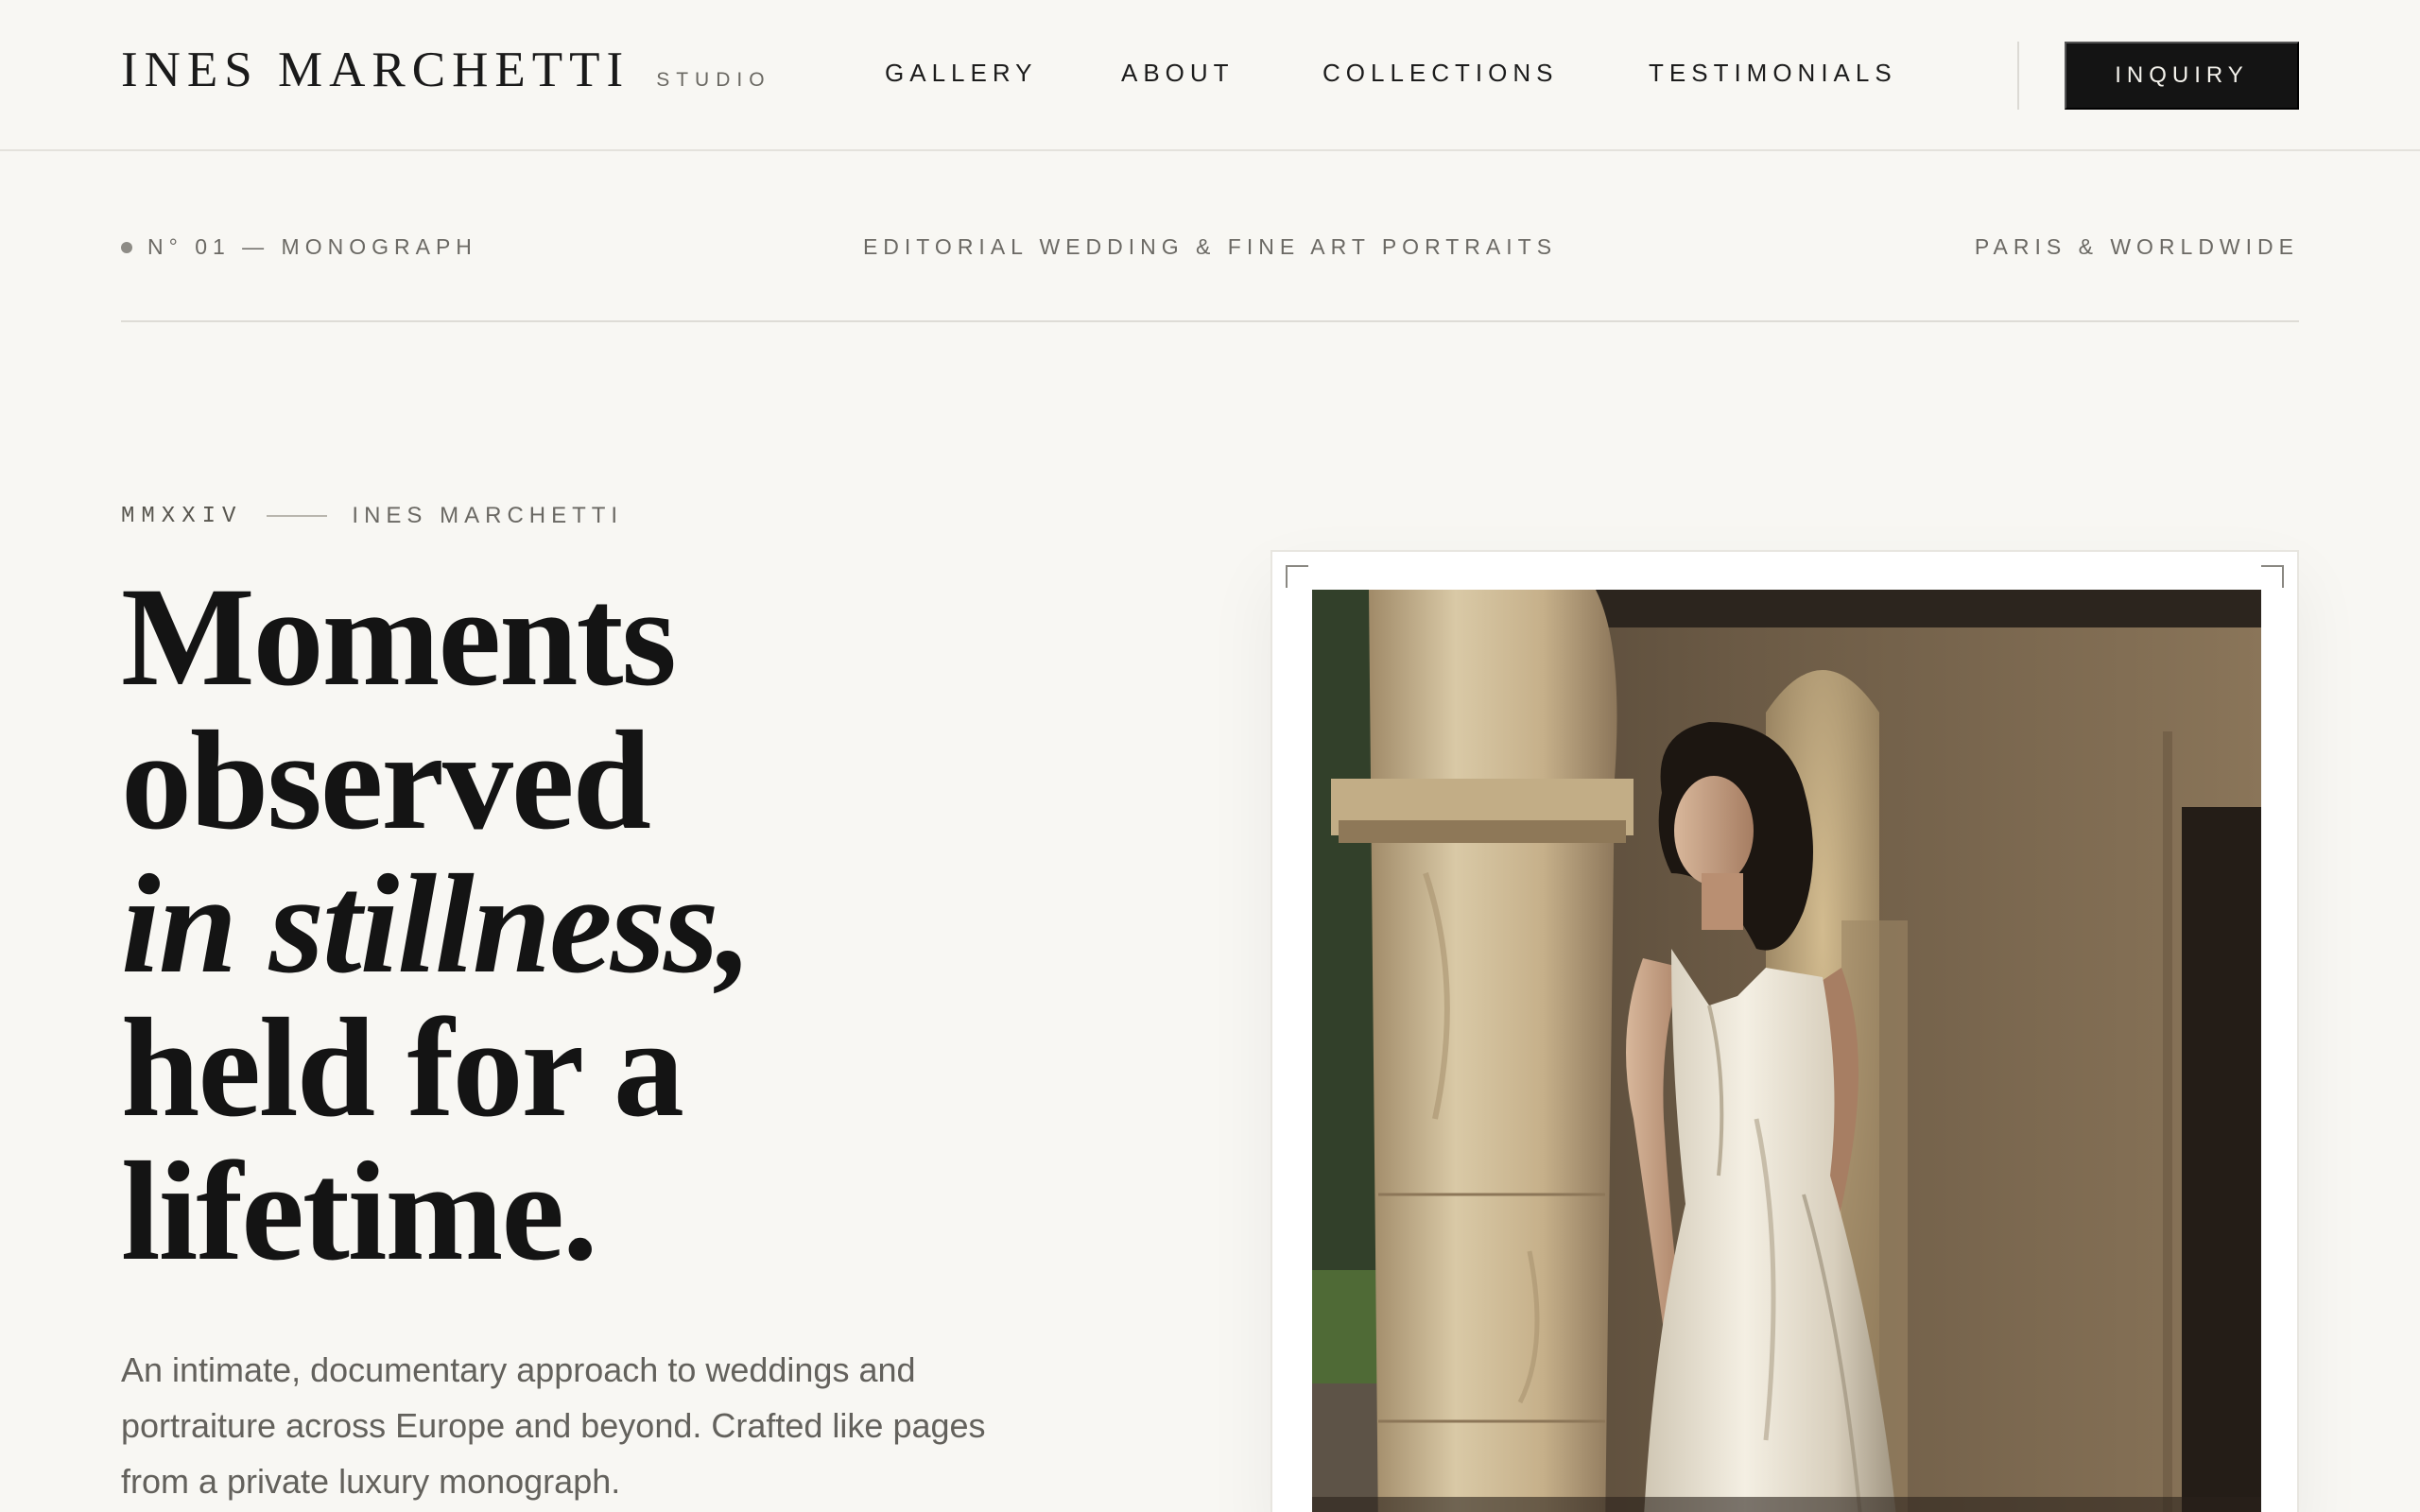  I want to click on hero-eyebrow: MMXXIV INES MARCHETTI, so click(372, 516).